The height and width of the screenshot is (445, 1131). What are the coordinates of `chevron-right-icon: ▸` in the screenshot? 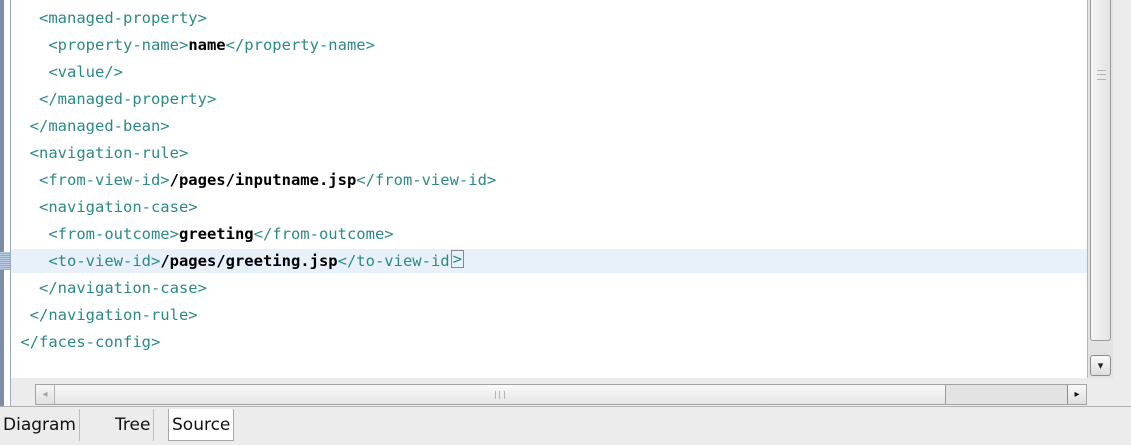 It's located at (1077, 394).